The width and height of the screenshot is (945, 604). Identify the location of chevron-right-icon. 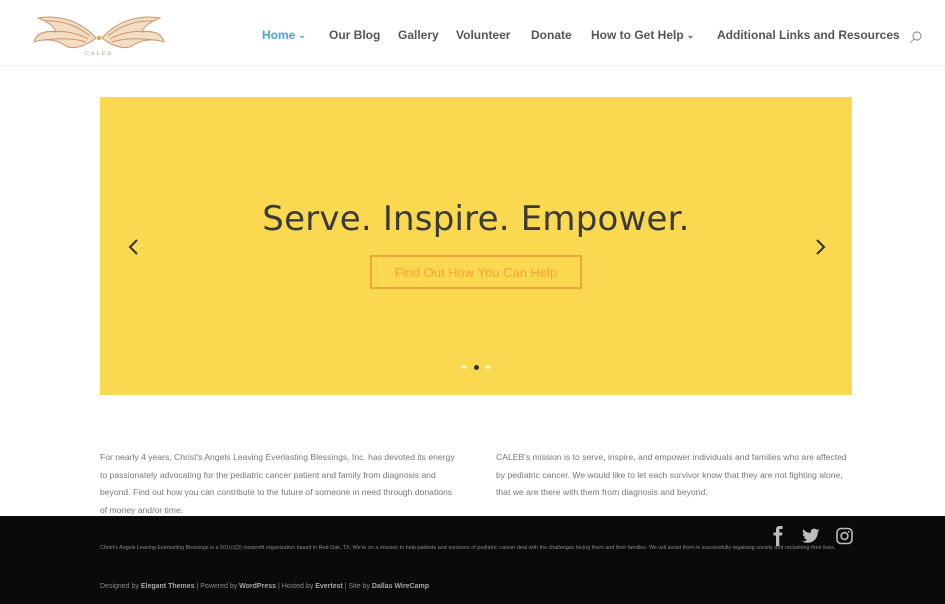
(821, 247).